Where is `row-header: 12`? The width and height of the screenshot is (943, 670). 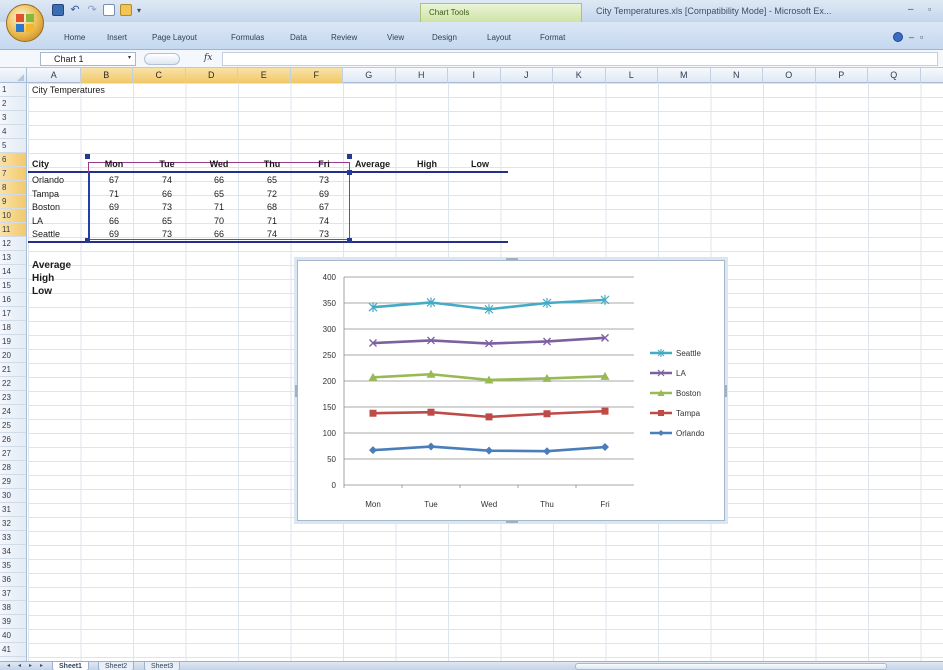 row-header: 12 is located at coordinates (13, 244).